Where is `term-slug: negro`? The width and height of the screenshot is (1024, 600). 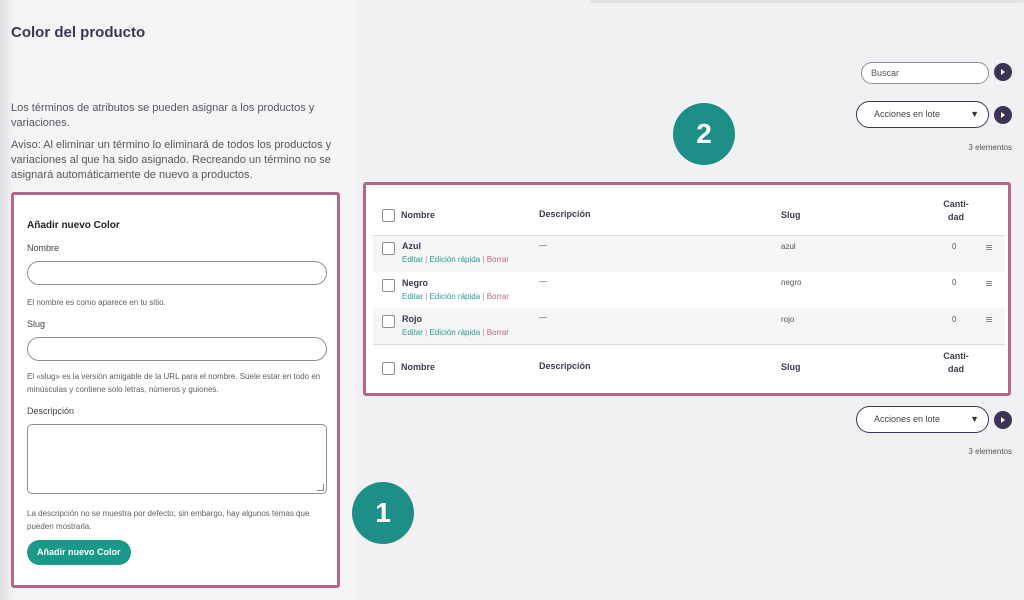
term-slug: negro is located at coordinates (791, 282).